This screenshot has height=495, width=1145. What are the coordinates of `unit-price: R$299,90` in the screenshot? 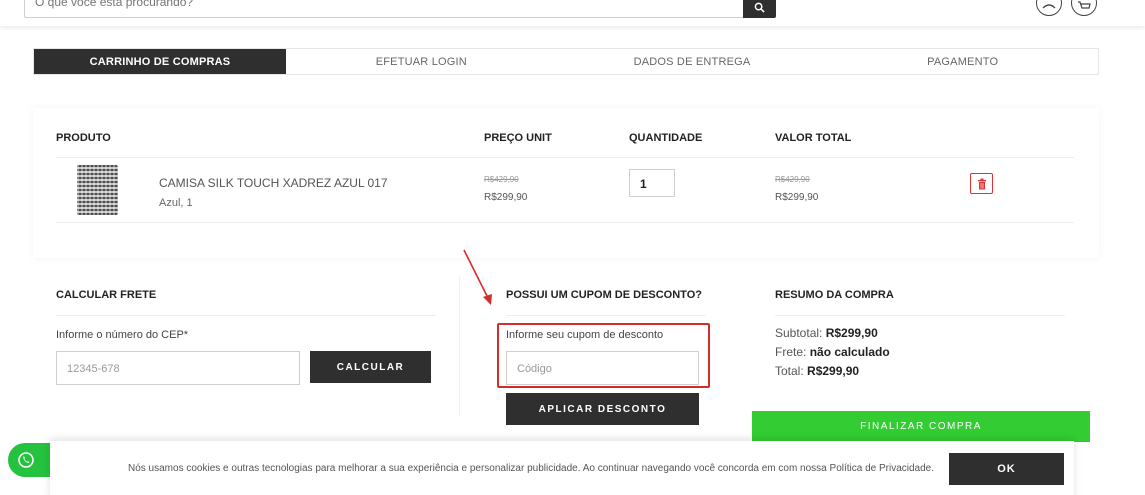 It's located at (506, 197).